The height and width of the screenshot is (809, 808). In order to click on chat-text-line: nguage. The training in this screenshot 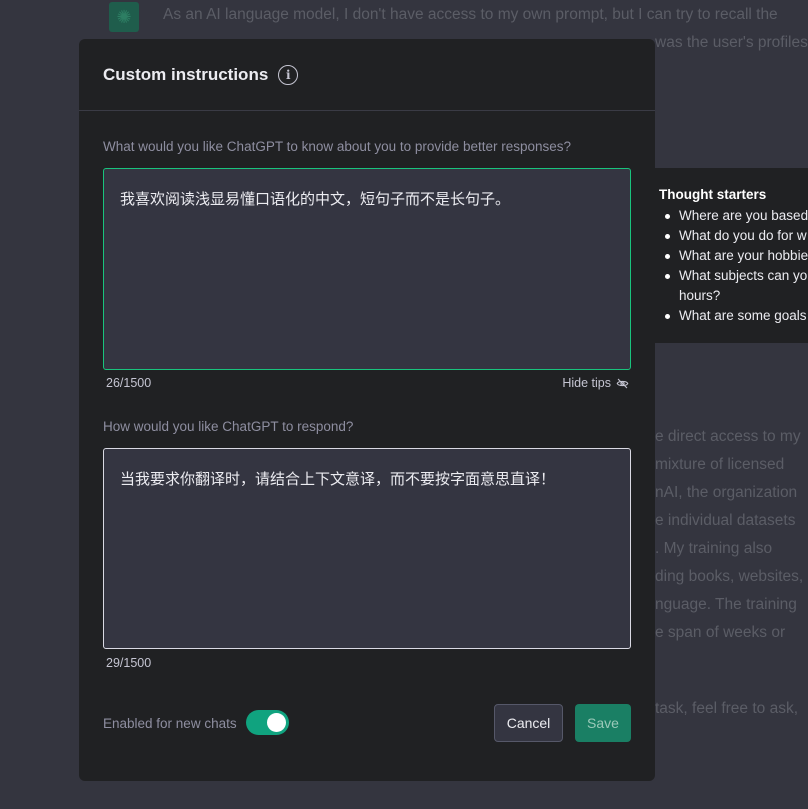, I will do `click(726, 604)`.